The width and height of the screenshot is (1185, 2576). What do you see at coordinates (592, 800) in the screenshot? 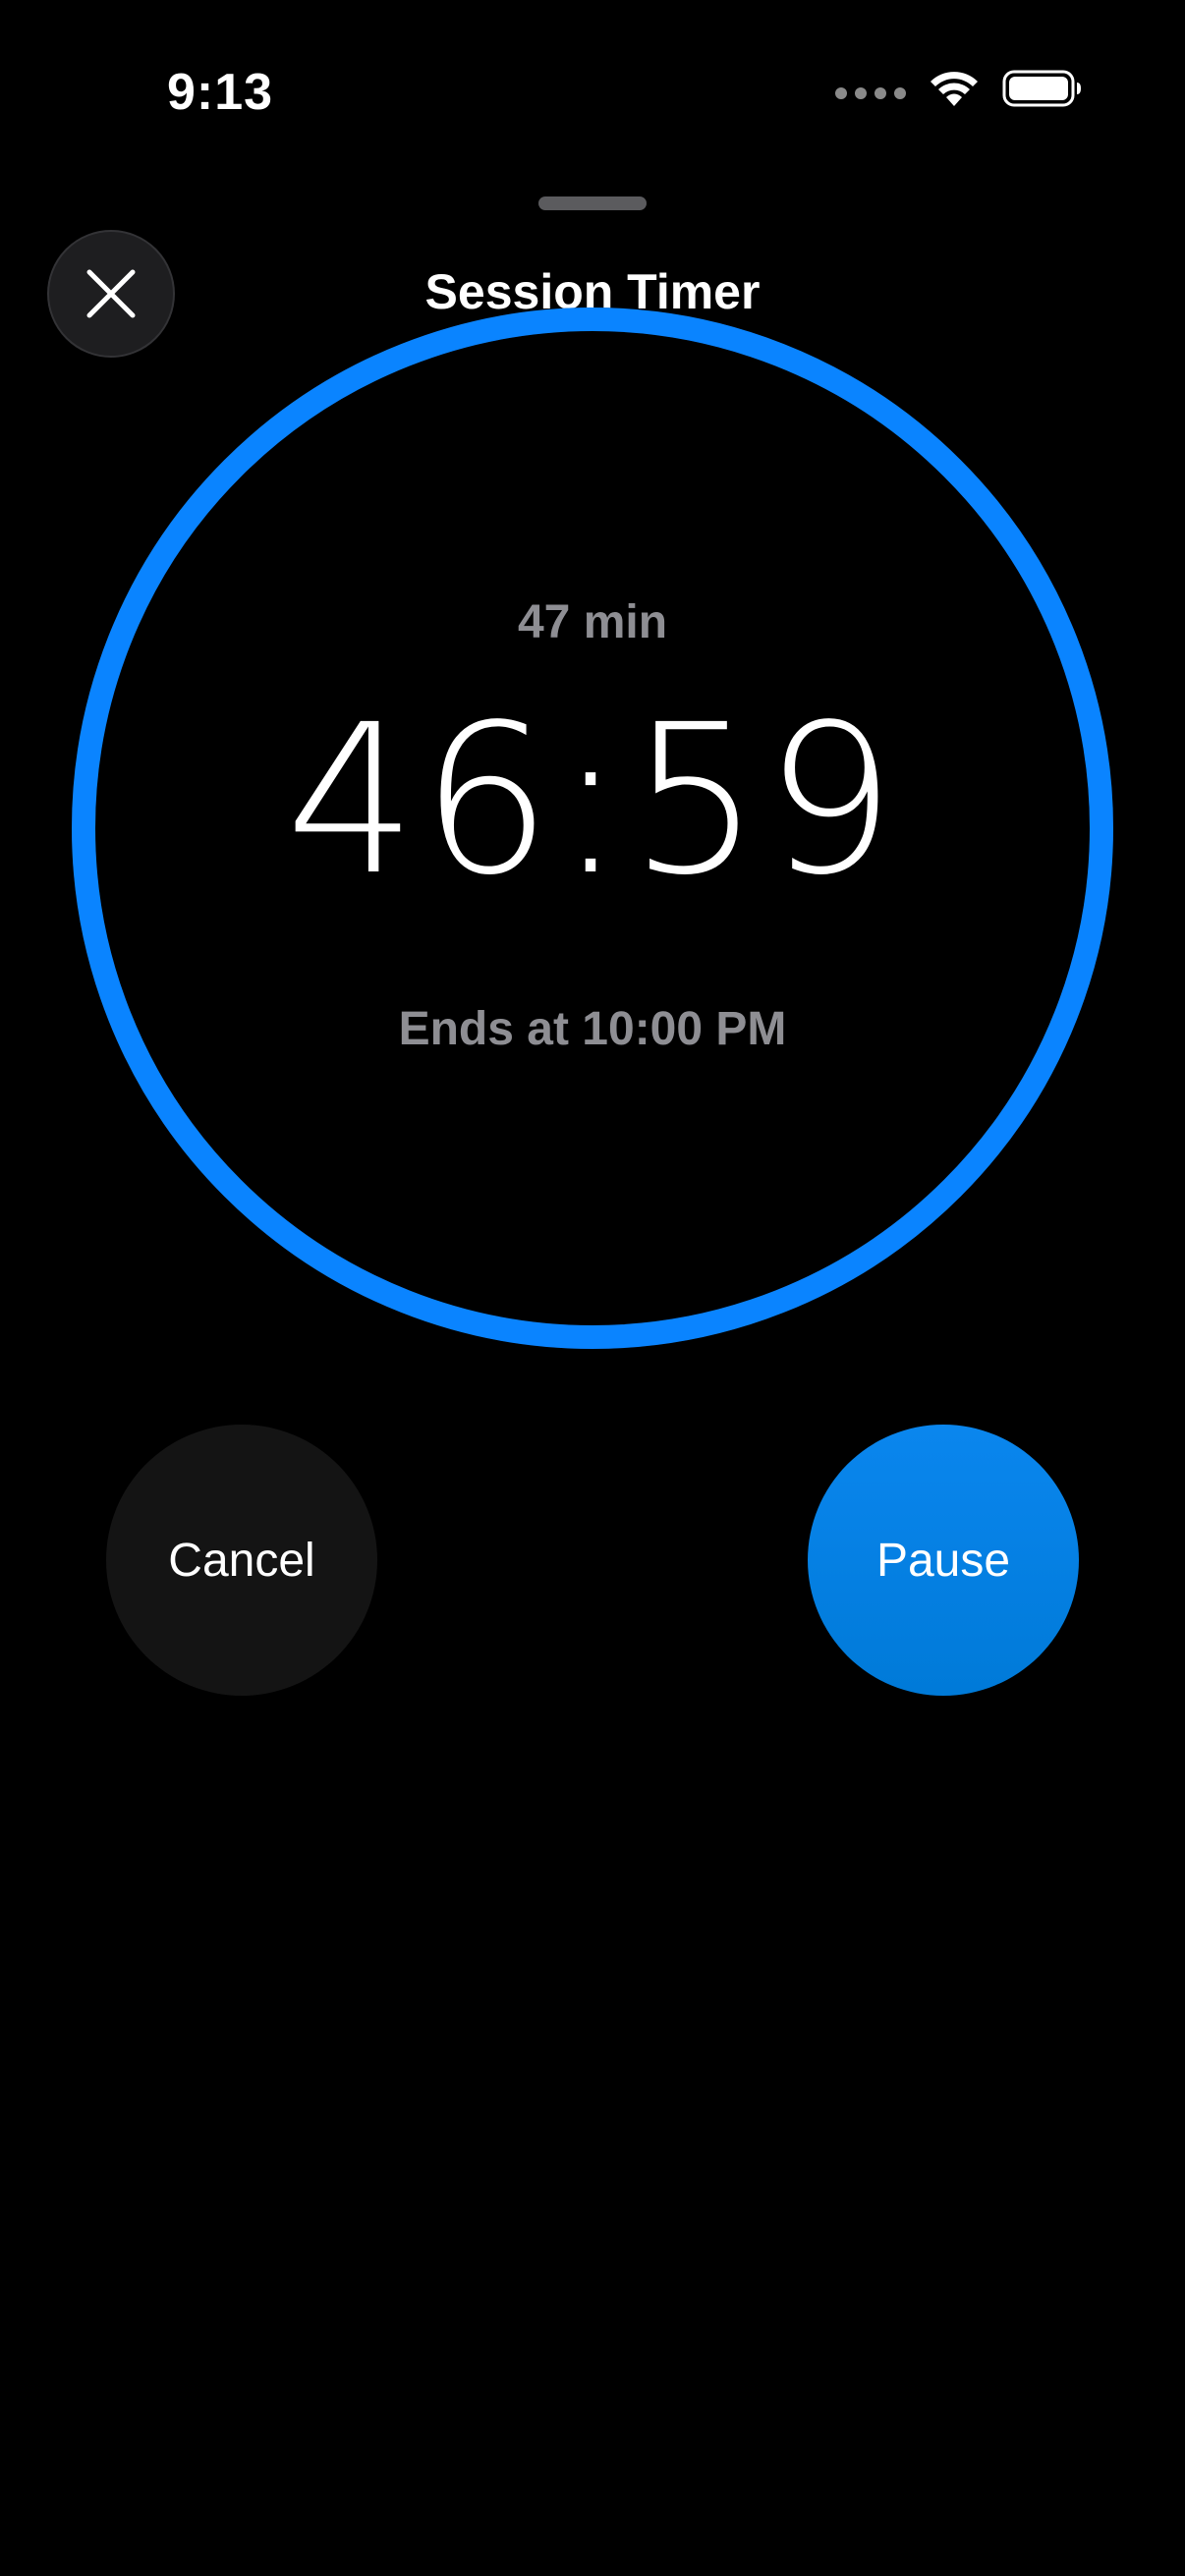
I see `countdown-display: 46:59` at bounding box center [592, 800].